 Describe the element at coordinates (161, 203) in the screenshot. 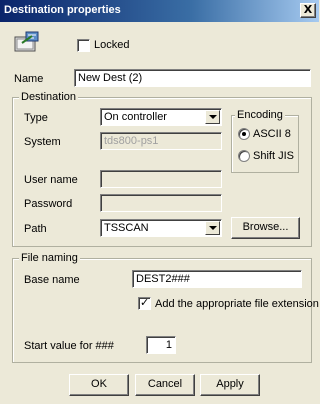

I see `password-input` at that location.